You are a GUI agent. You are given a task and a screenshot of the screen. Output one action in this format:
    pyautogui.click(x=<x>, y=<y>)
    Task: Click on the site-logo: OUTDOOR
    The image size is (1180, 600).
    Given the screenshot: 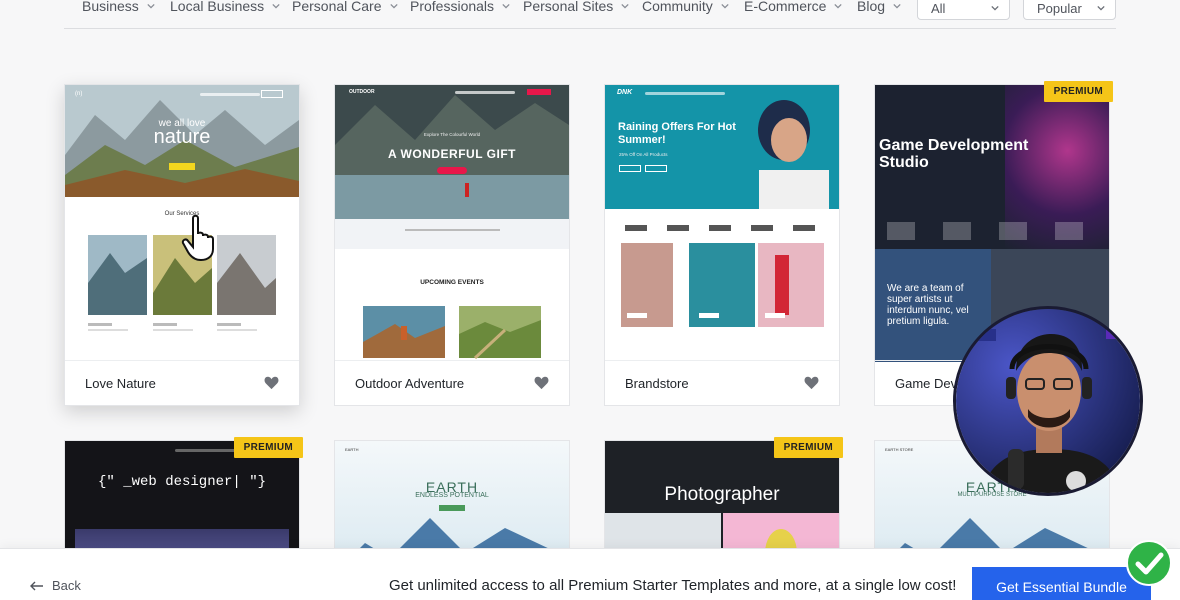 What is the action you would take?
    pyautogui.click(x=362, y=92)
    